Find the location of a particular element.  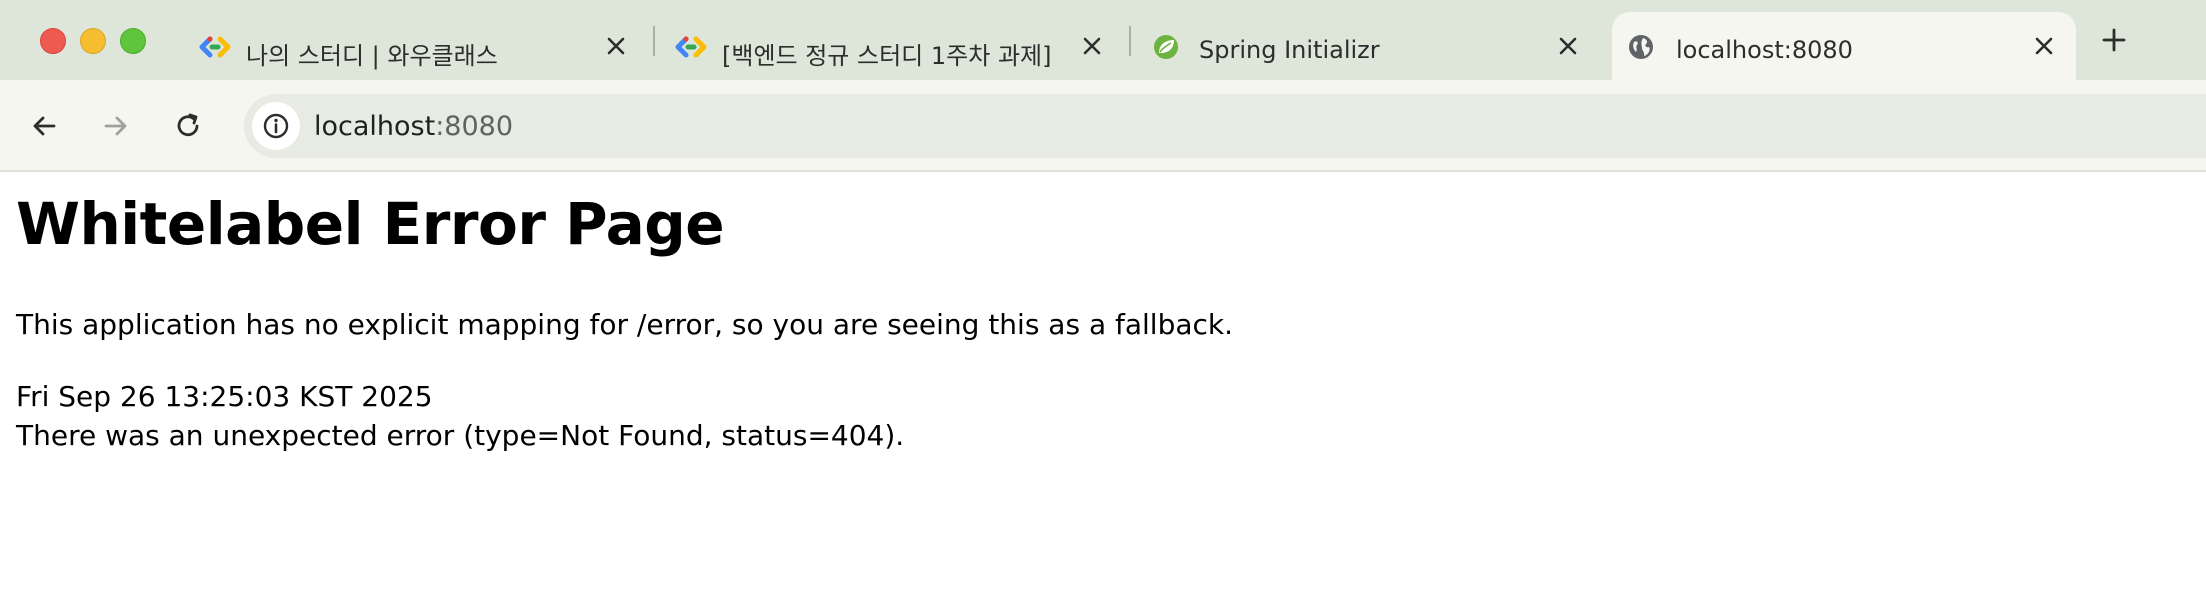

tab-wowclass-study: 나의 스터디 | 와우클래스 is located at coordinates (418, 46).